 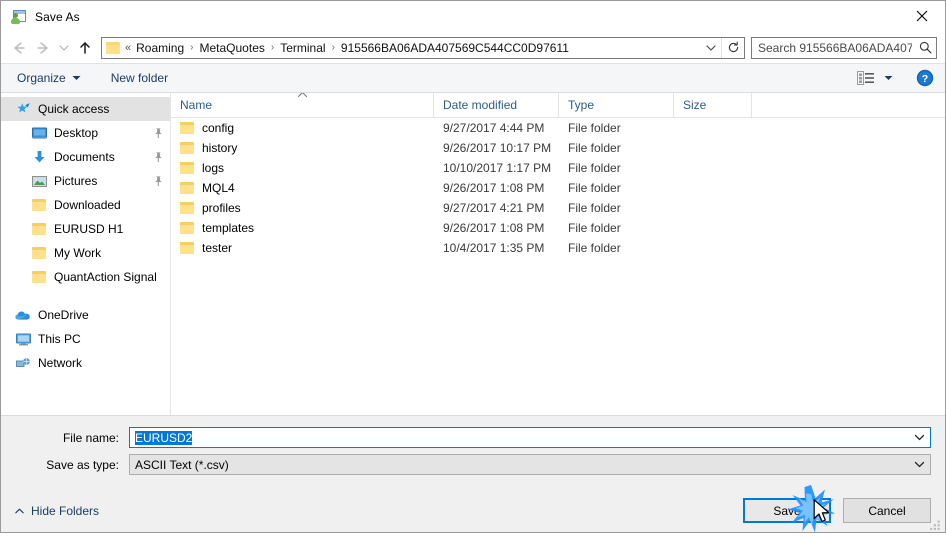 What do you see at coordinates (558, 148) in the screenshot?
I see `table-row: history 9/26/2017 10:17 PM File folder` at bounding box center [558, 148].